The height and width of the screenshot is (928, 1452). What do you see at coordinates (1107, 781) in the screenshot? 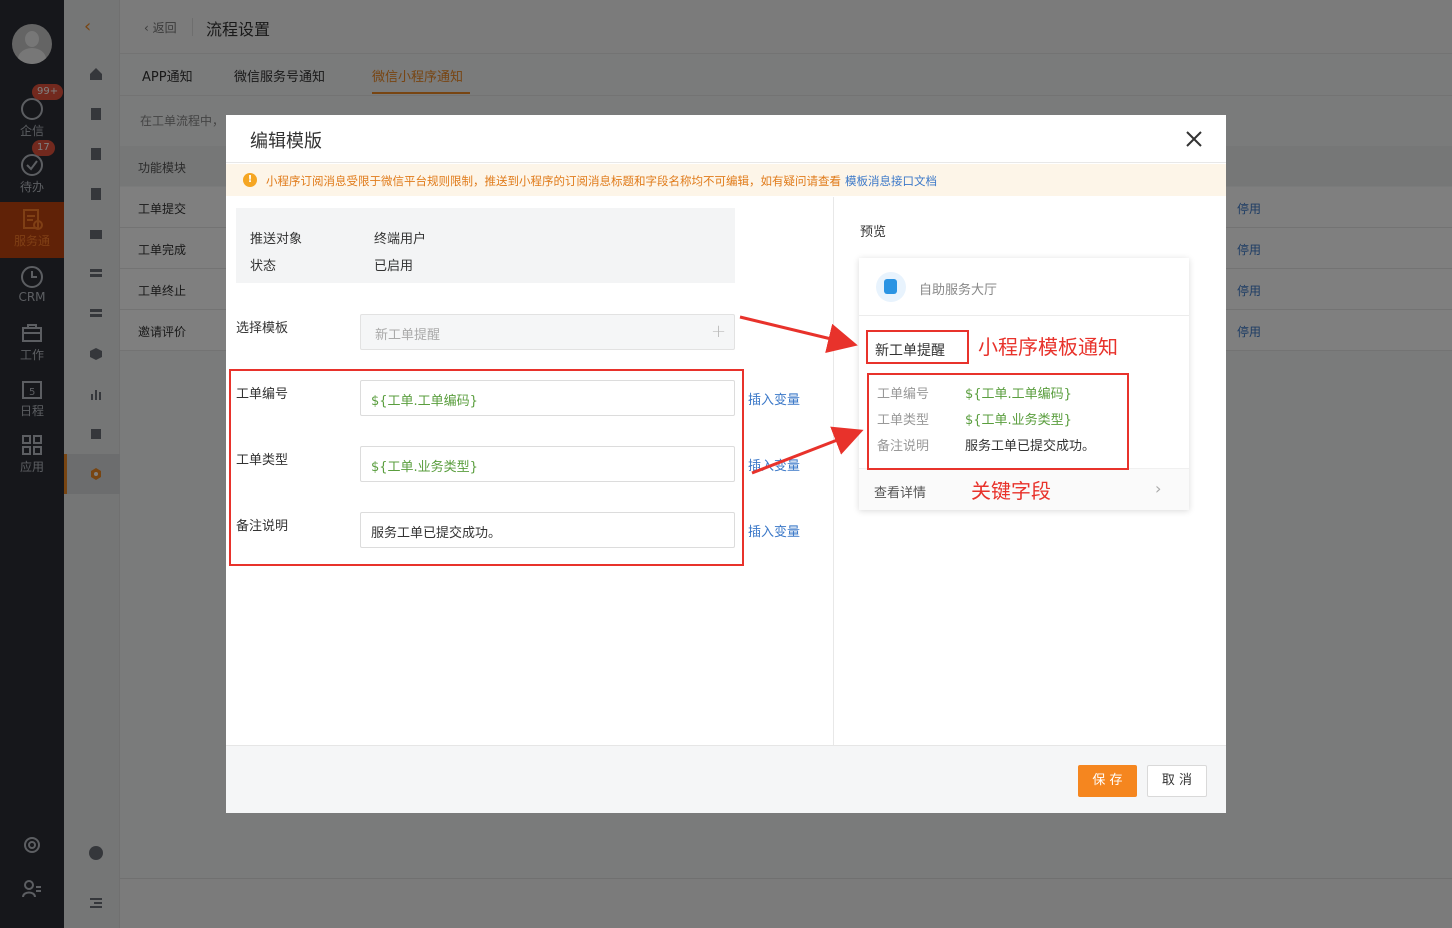
I see `save-button: 保 存` at bounding box center [1107, 781].